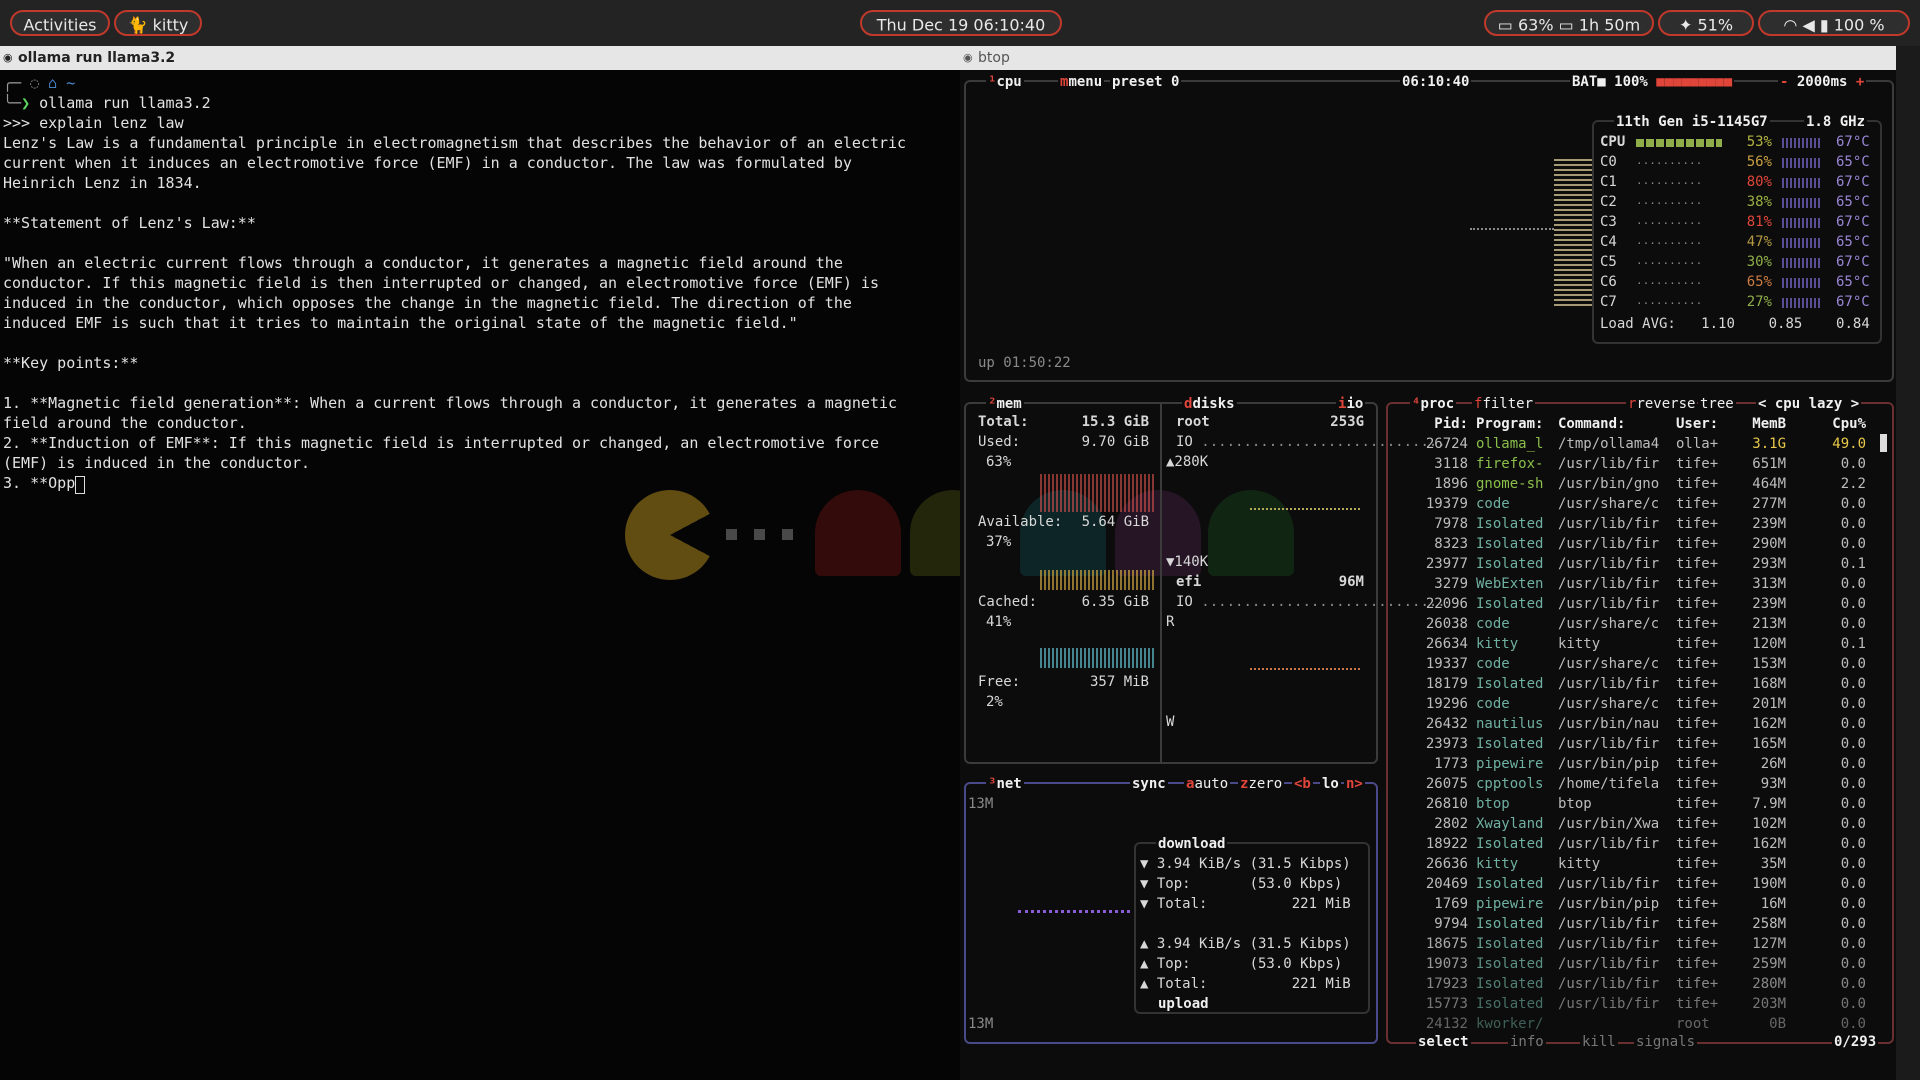 The image size is (1920, 1080). Describe the element at coordinates (1809, 404) in the screenshot. I see `proc-sort: < cpu lazy >` at that location.